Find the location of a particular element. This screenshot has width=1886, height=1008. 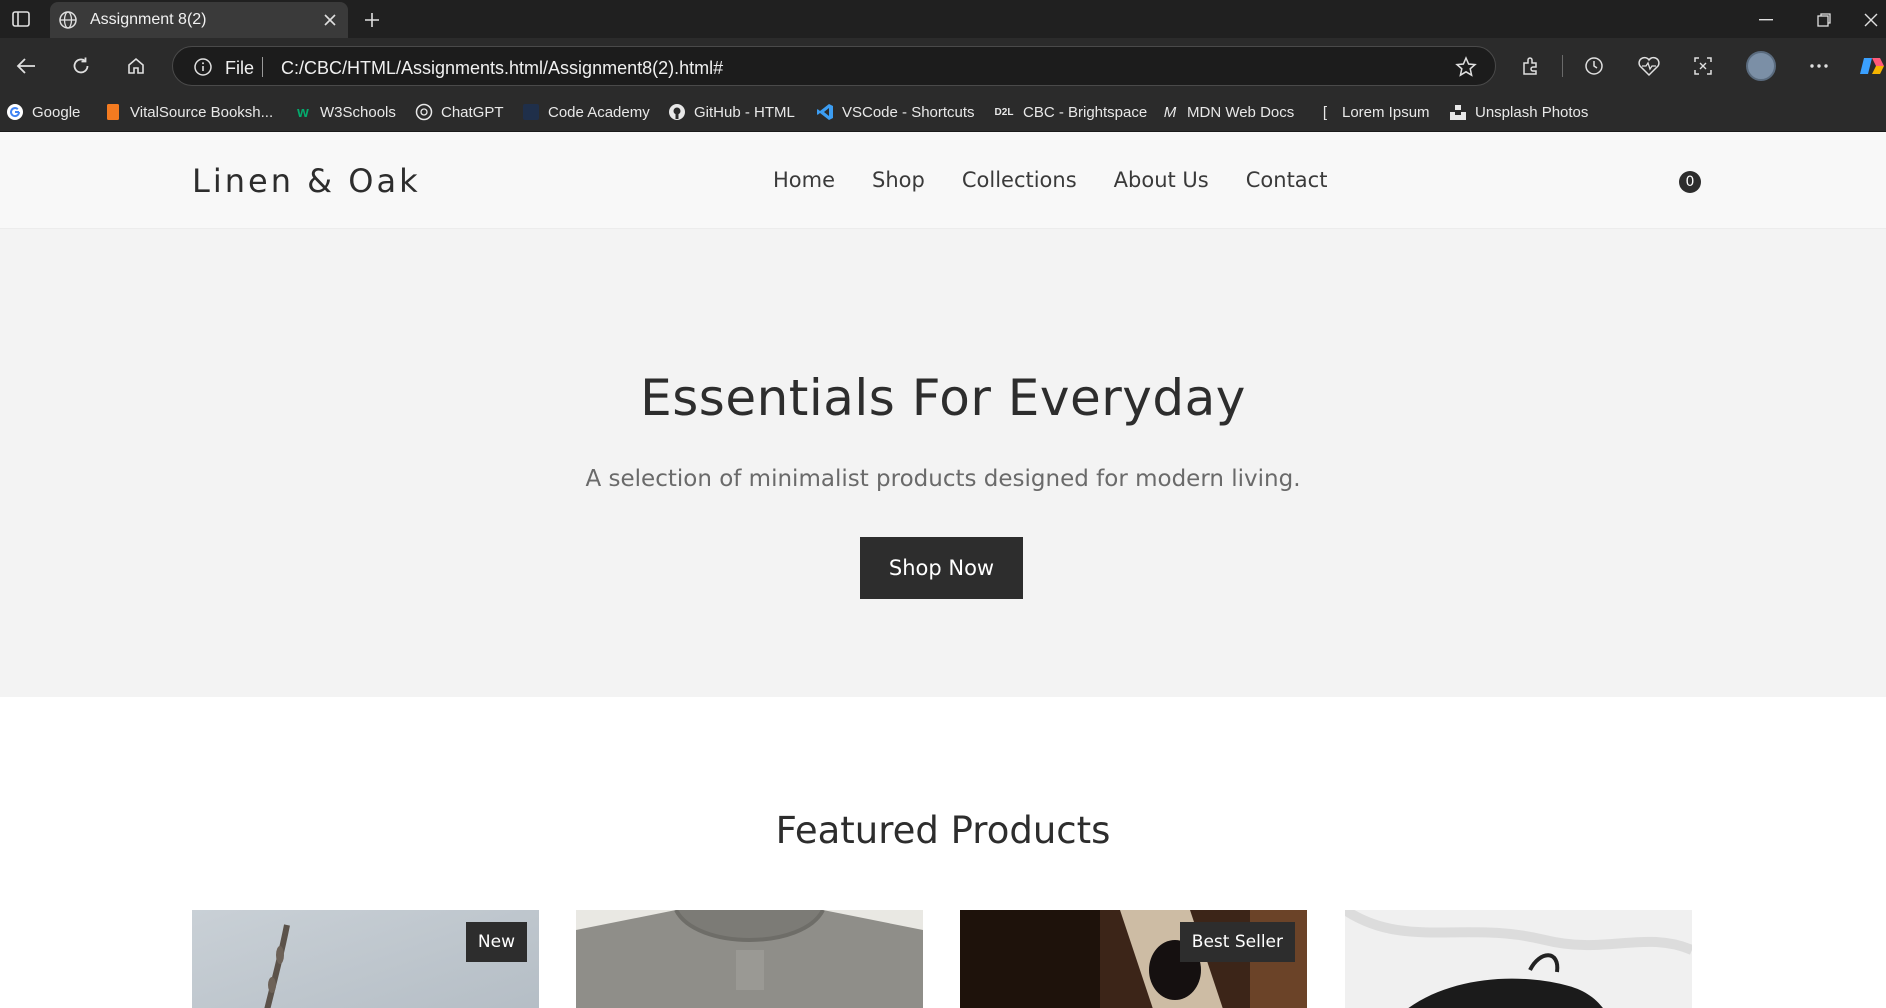

bookmark-label: GitHub - HTML is located at coordinates (744, 112).